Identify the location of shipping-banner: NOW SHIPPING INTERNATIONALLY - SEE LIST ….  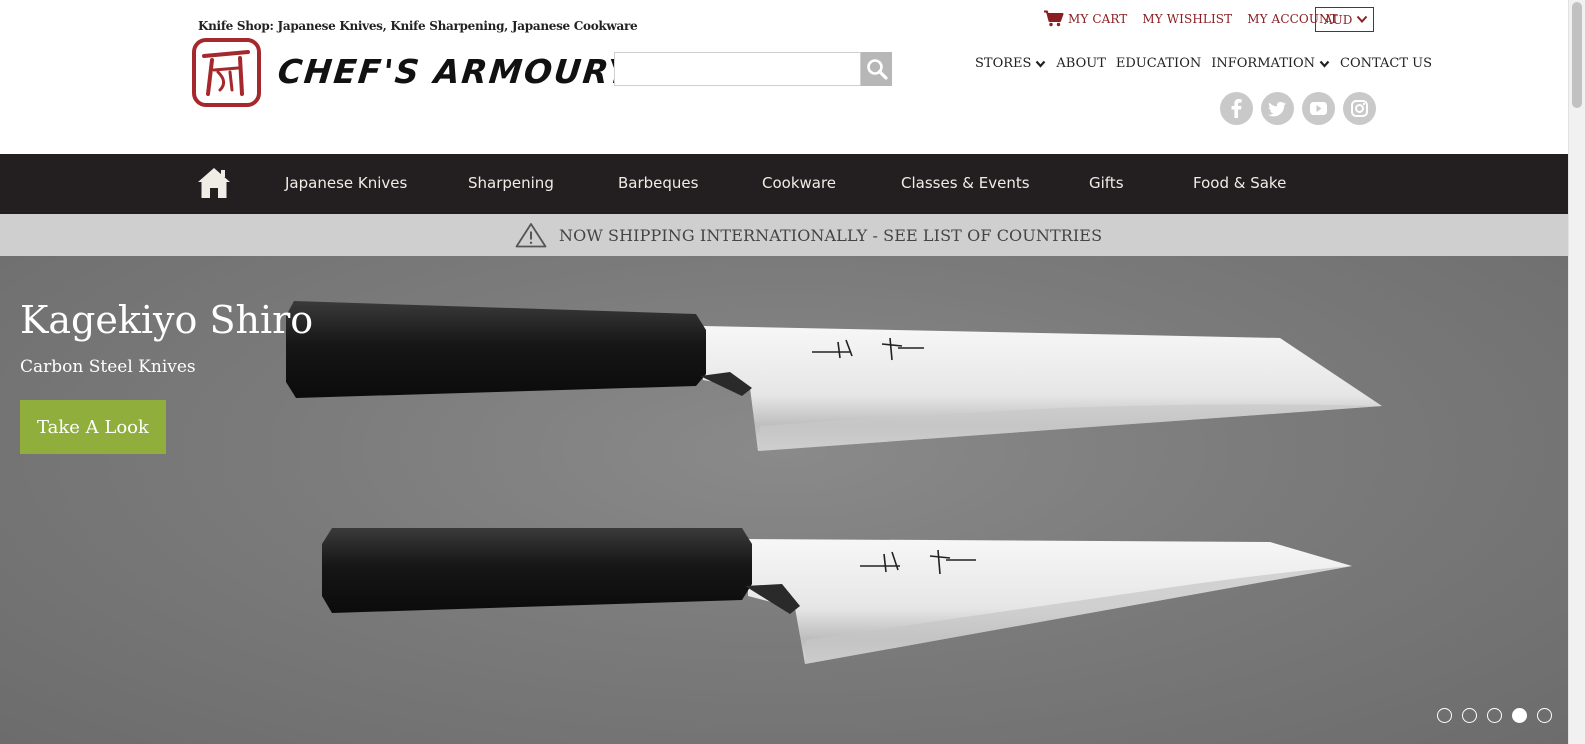
(784, 235).